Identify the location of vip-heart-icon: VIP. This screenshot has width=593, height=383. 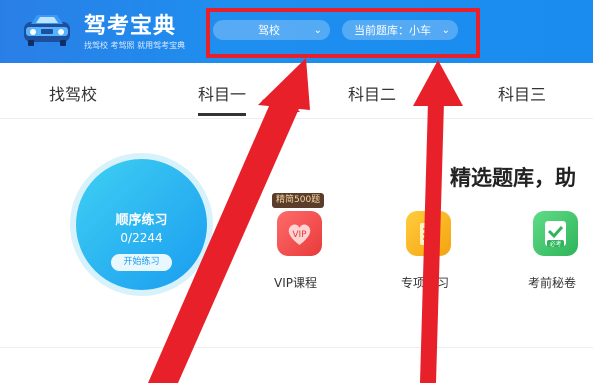
(299, 234).